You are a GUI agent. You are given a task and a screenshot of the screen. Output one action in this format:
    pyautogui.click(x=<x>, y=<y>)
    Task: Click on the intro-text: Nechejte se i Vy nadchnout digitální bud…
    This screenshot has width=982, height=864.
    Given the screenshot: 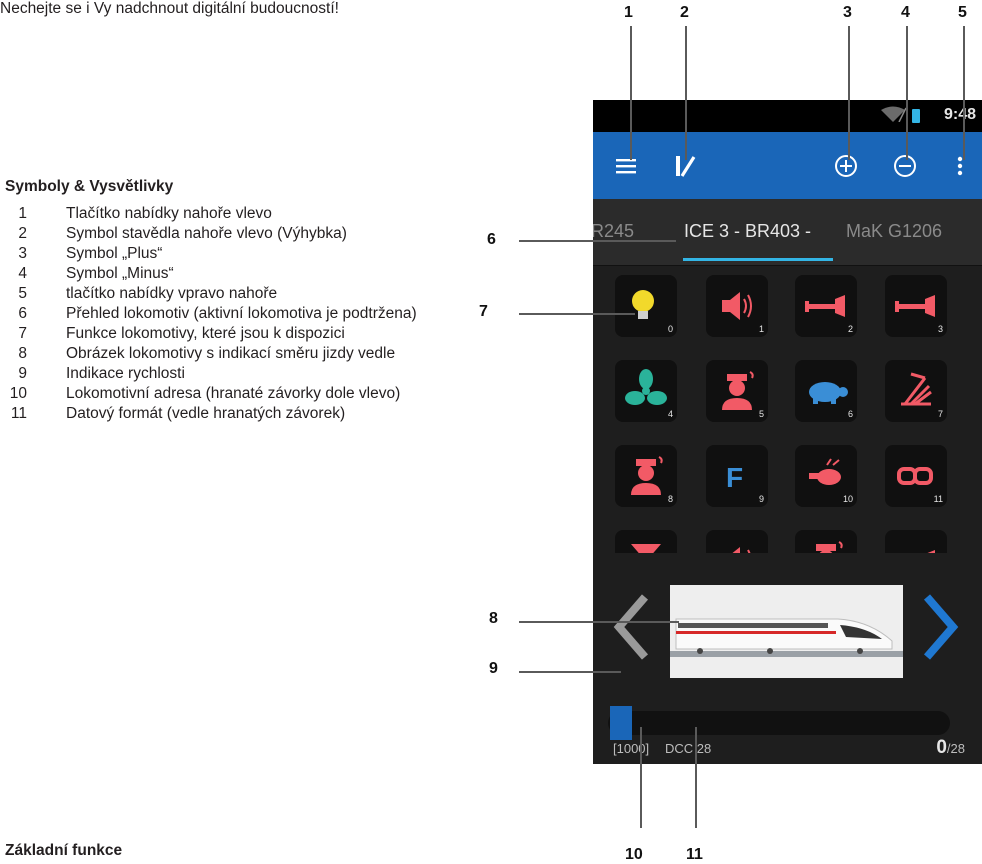 What is the action you would take?
    pyautogui.click(x=169, y=8)
    